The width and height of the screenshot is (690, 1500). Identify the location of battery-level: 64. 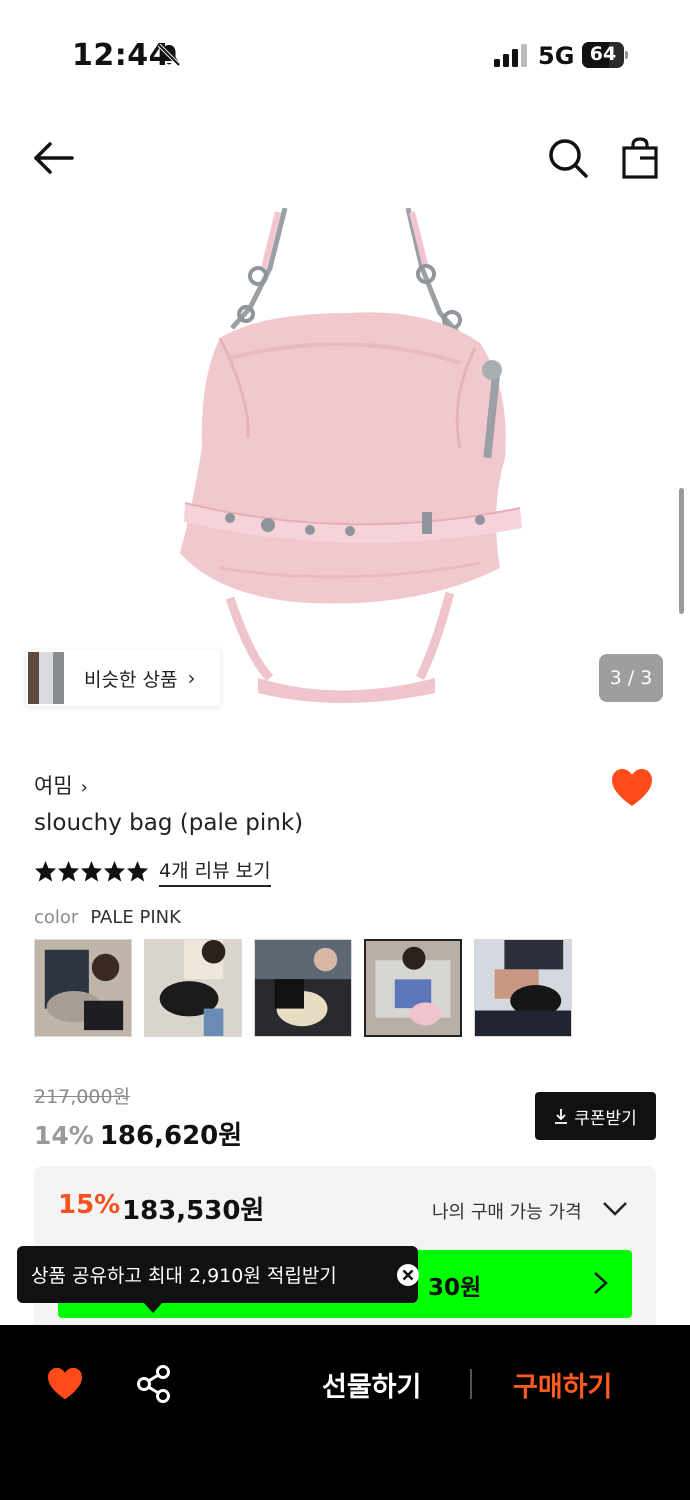
(603, 54).